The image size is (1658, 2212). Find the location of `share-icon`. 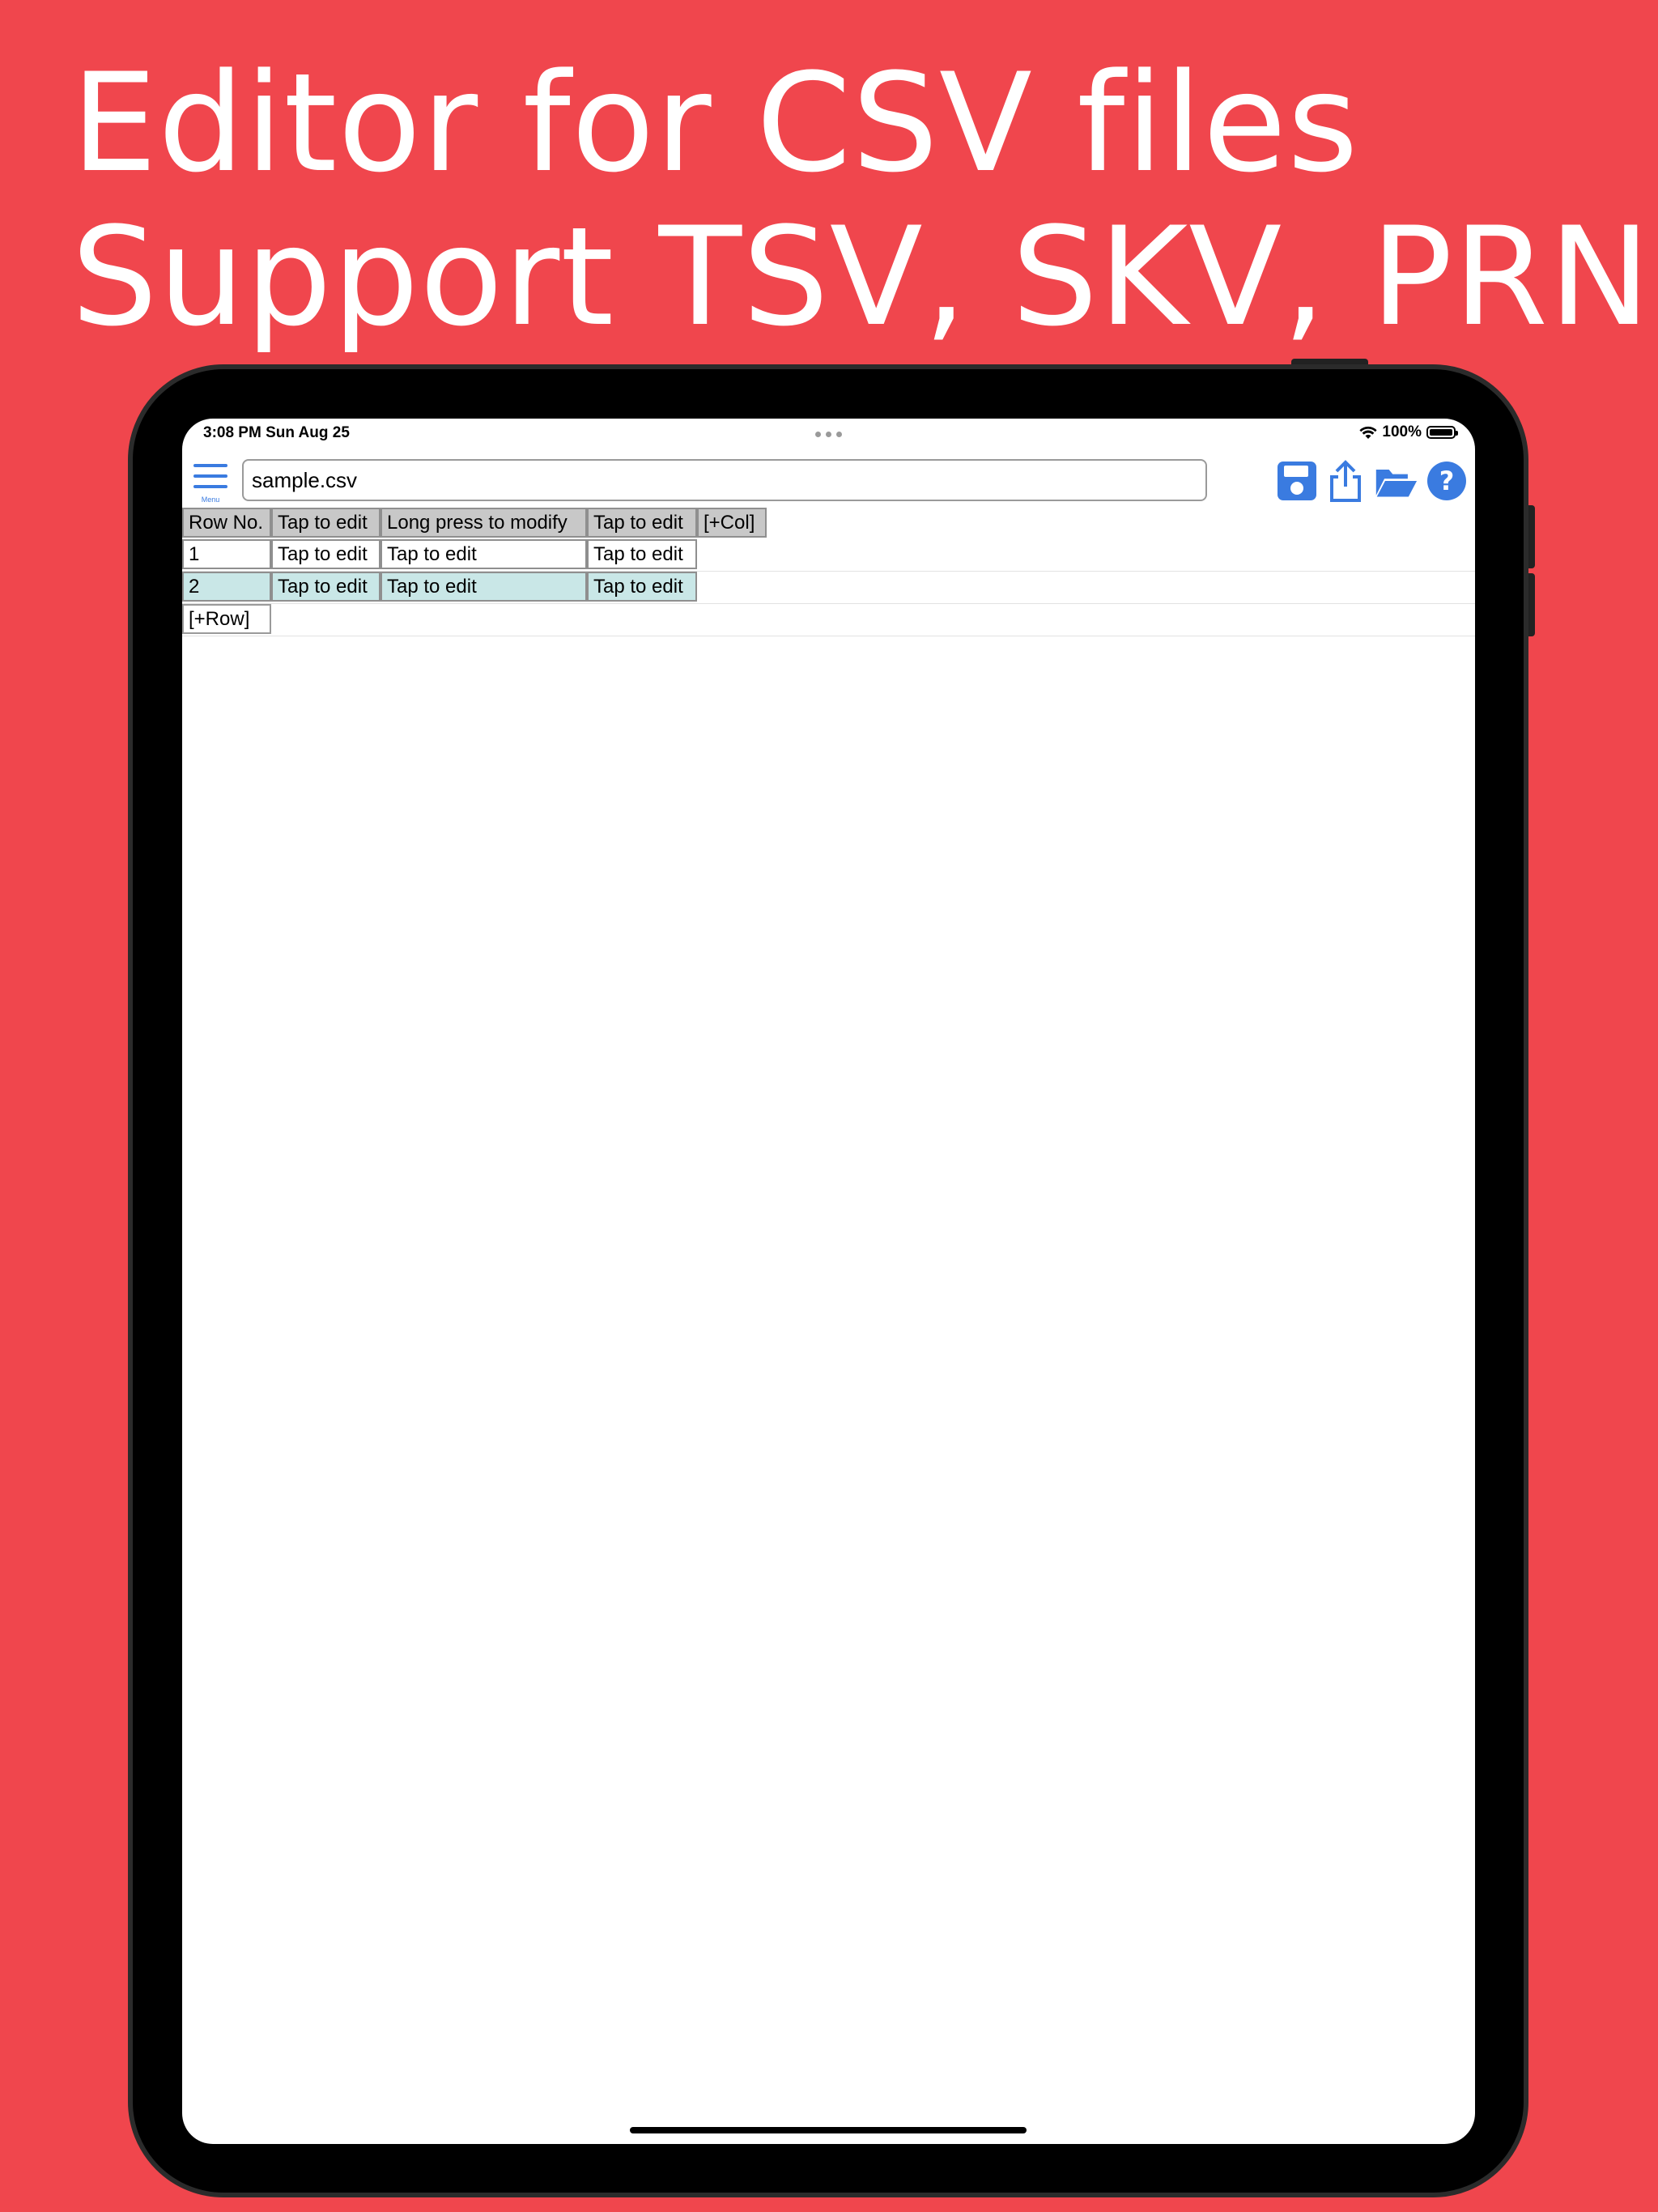

share-icon is located at coordinates (1345, 481).